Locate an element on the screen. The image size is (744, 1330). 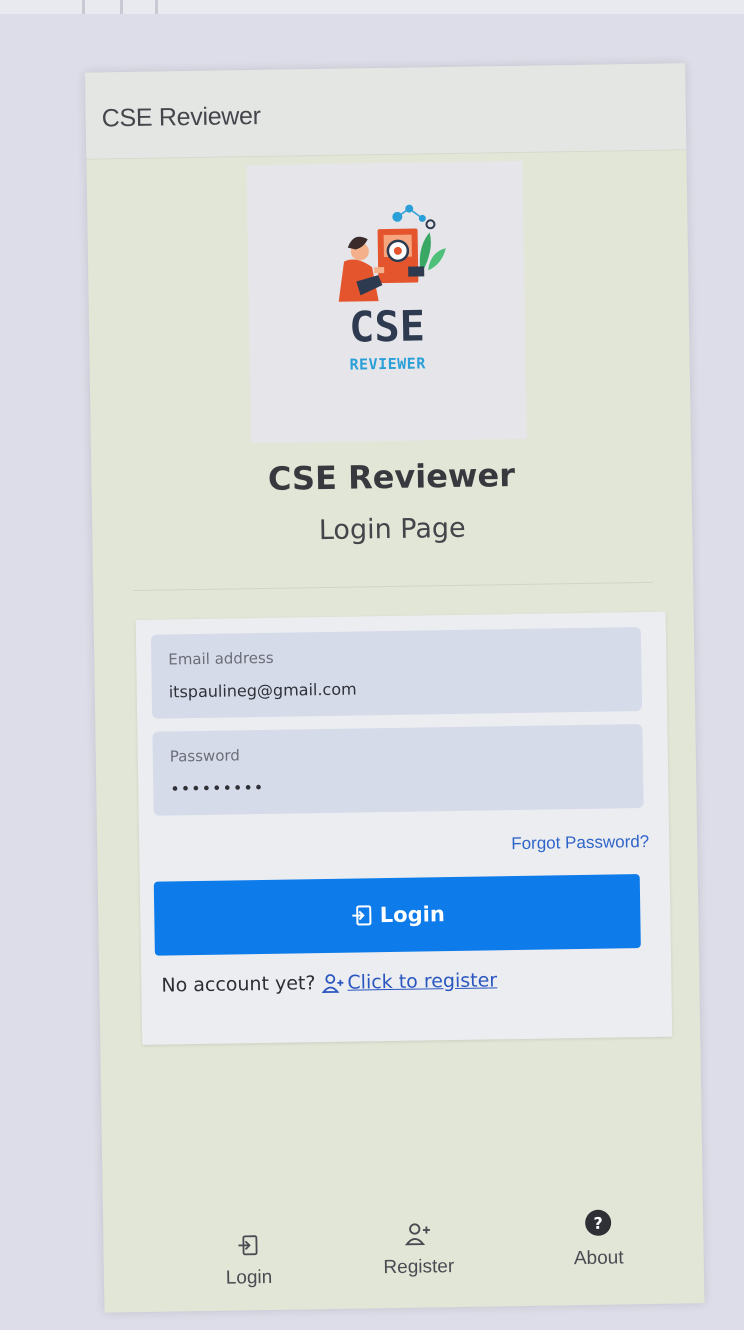
email-label: Email address is located at coordinates (221, 658).